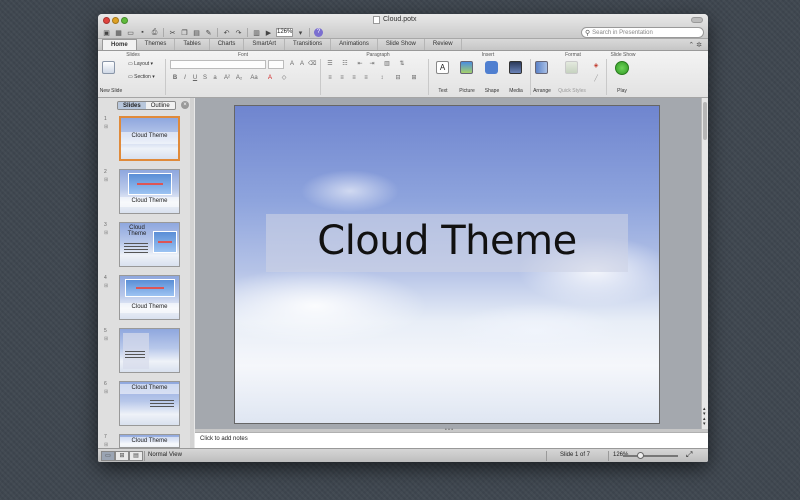  I want to click on slide-thumbnail, so click(149, 350).